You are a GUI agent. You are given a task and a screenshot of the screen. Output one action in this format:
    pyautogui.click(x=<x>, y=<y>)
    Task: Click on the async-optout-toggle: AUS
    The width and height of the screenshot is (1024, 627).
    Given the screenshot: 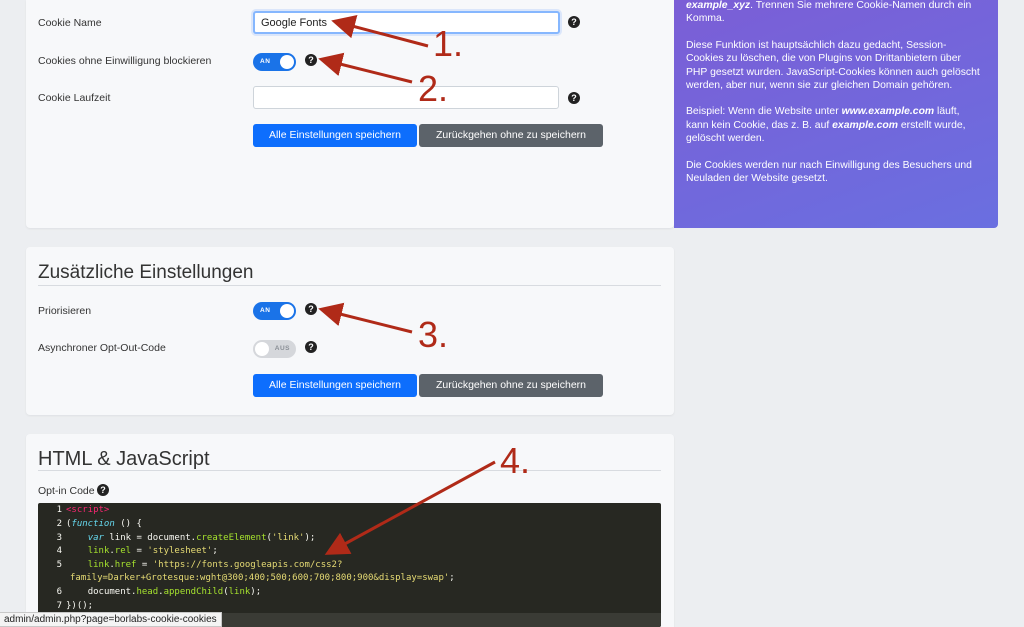 What is the action you would take?
    pyautogui.click(x=274, y=349)
    